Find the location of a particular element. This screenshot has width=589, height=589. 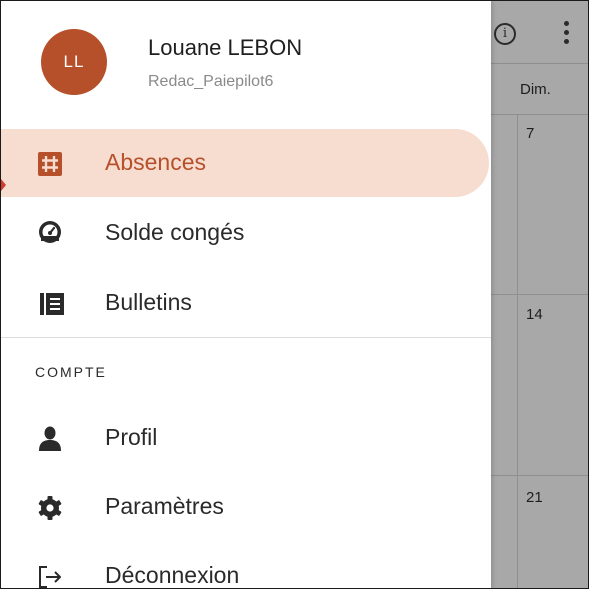

menu-item-profil: Profil is located at coordinates (246, 438).